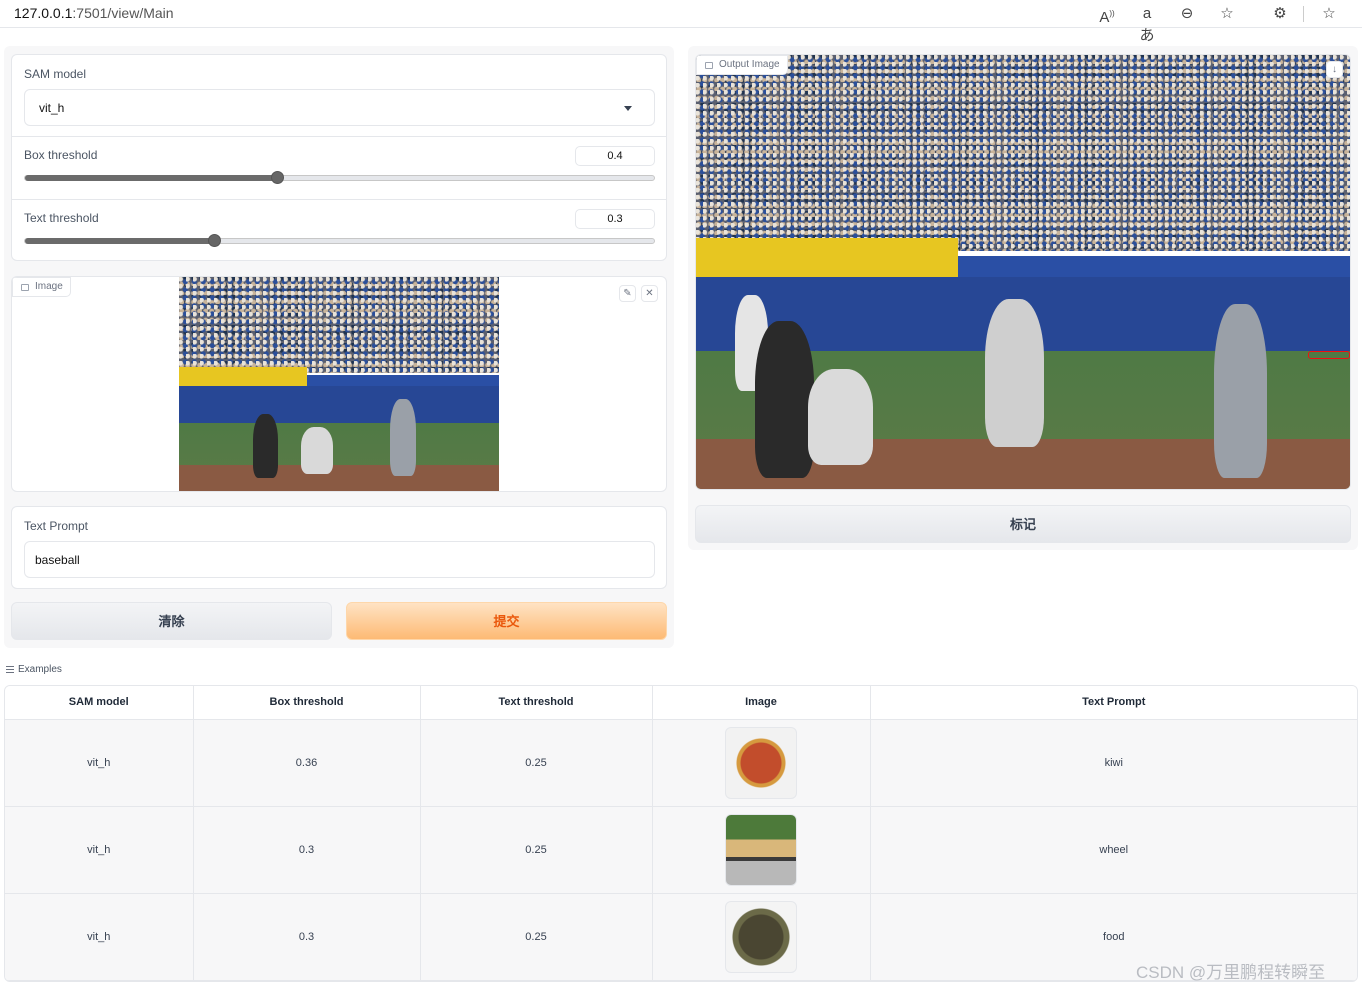 This screenshot has width=1362, height=988. What do you see at coordinates (307, 703) in the screenshot?
I see `column-header: Box threshold` at bounding box center [307, 703].